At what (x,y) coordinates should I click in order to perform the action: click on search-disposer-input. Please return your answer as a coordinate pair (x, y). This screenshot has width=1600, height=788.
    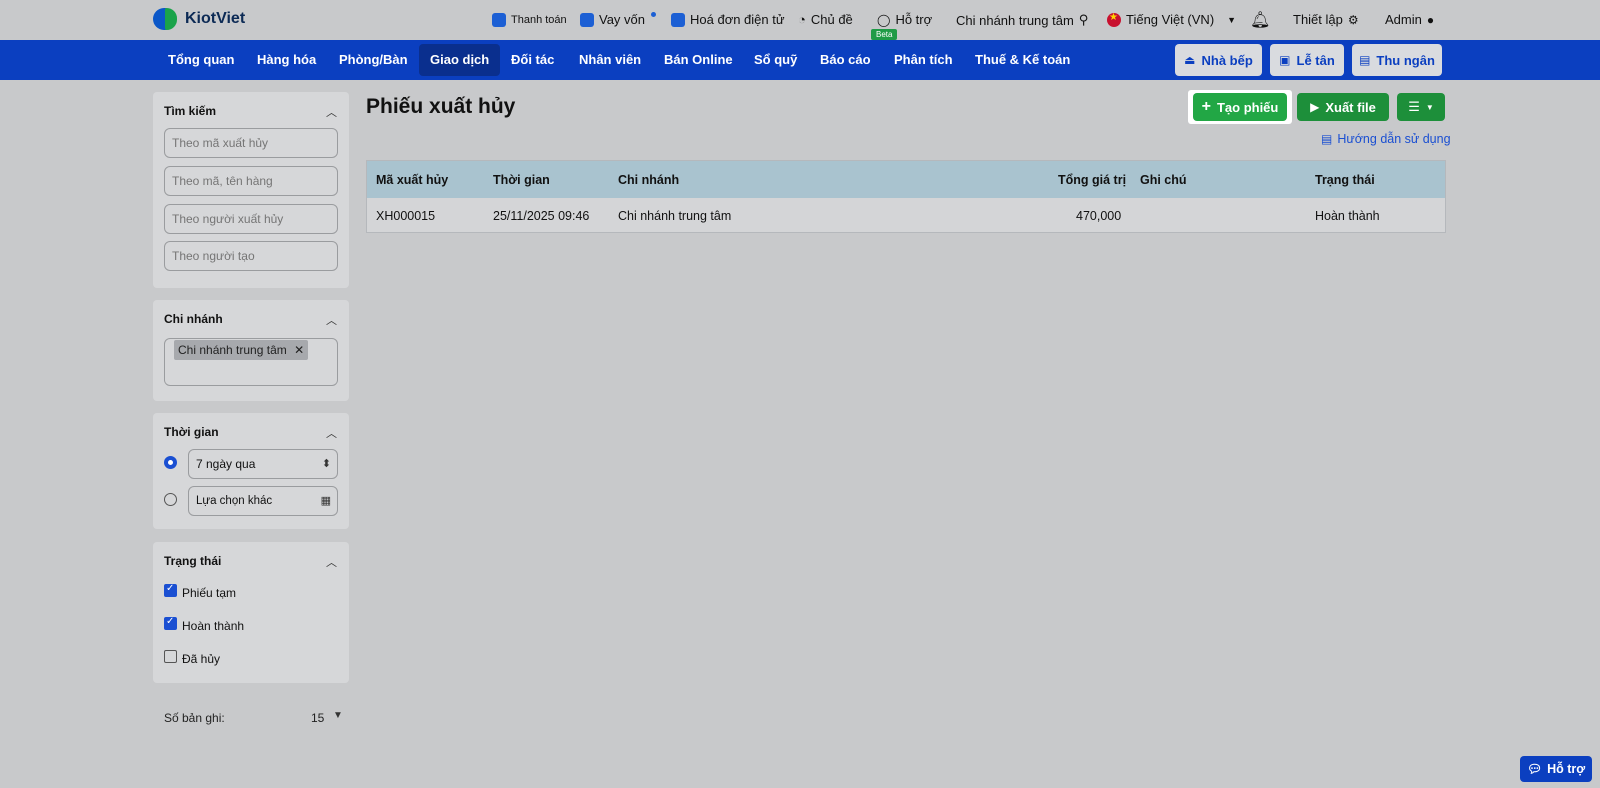
    Looking at the image, I should click on (251, 219).